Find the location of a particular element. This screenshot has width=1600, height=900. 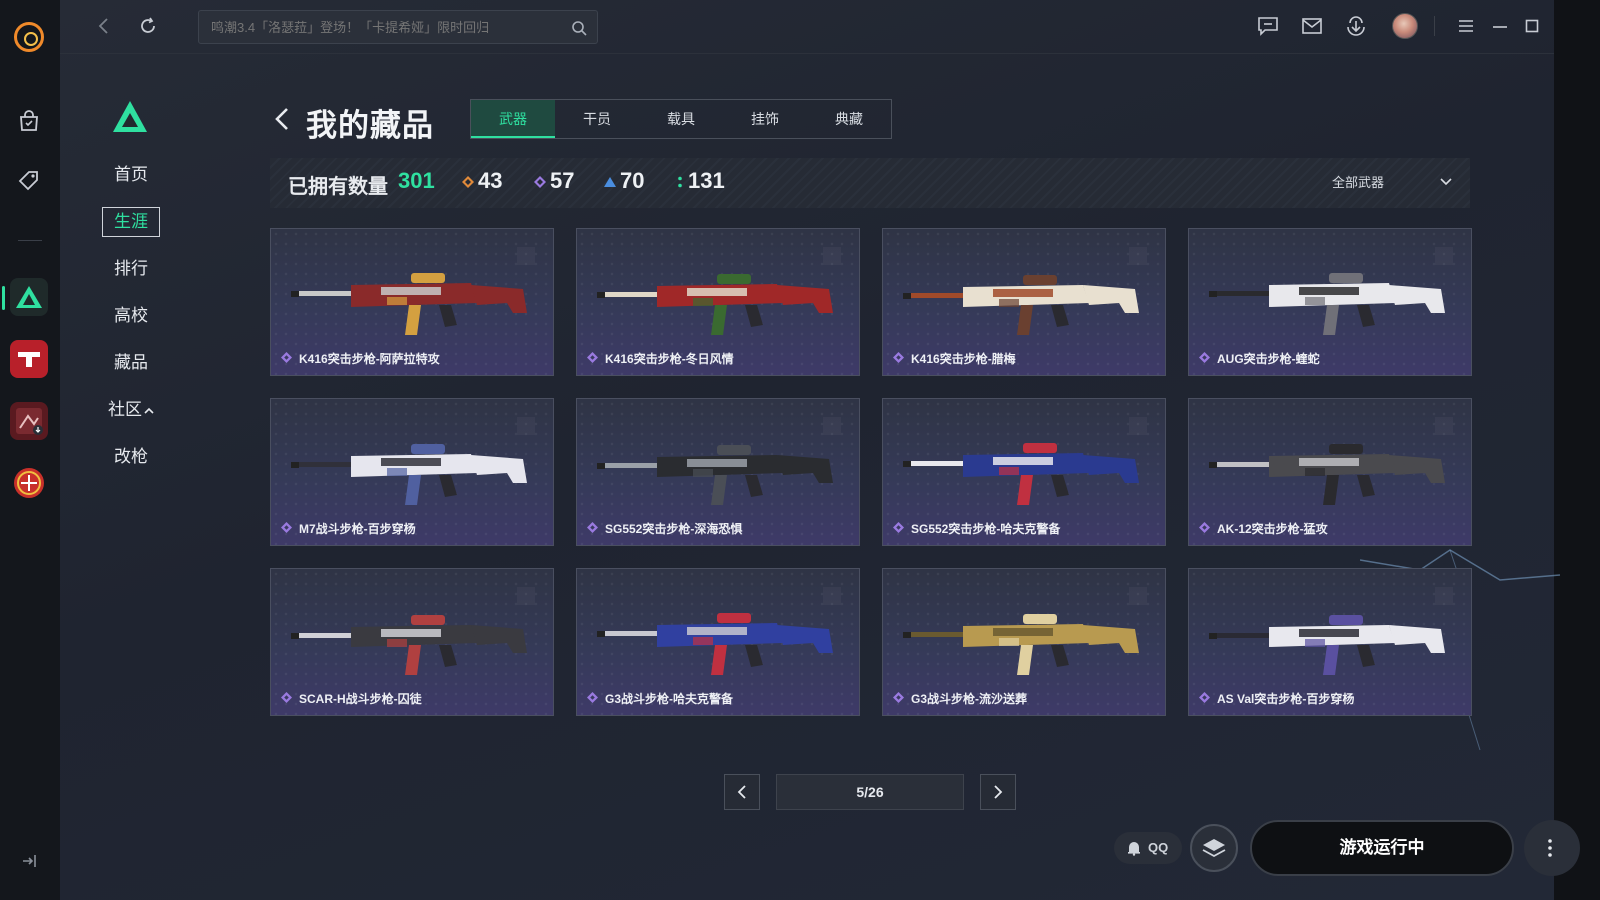

tab-charms: 挂饰 is located at coordinates (765, 119).